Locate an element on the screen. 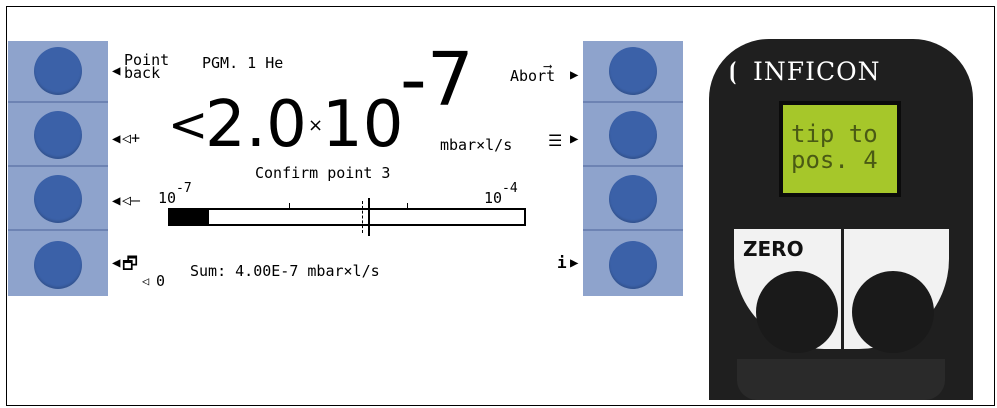  unit-label: mbar×l/s is located at coordinates (476, 145).